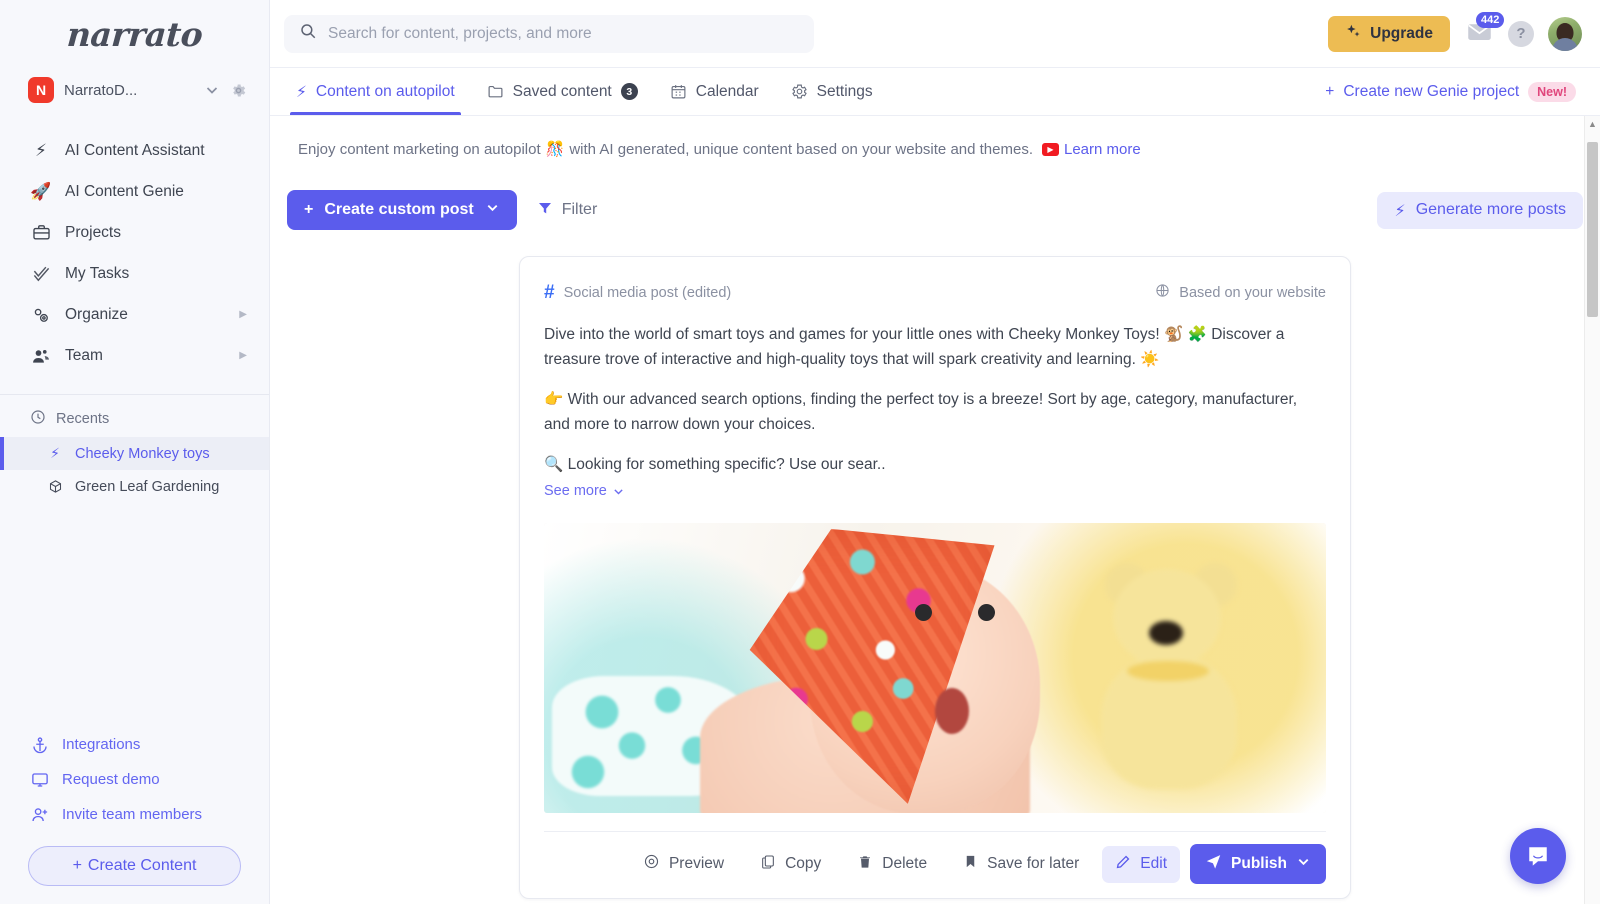 The image size is (1600, 904). I want to click on new-badge: New!, so click(1552, 91).